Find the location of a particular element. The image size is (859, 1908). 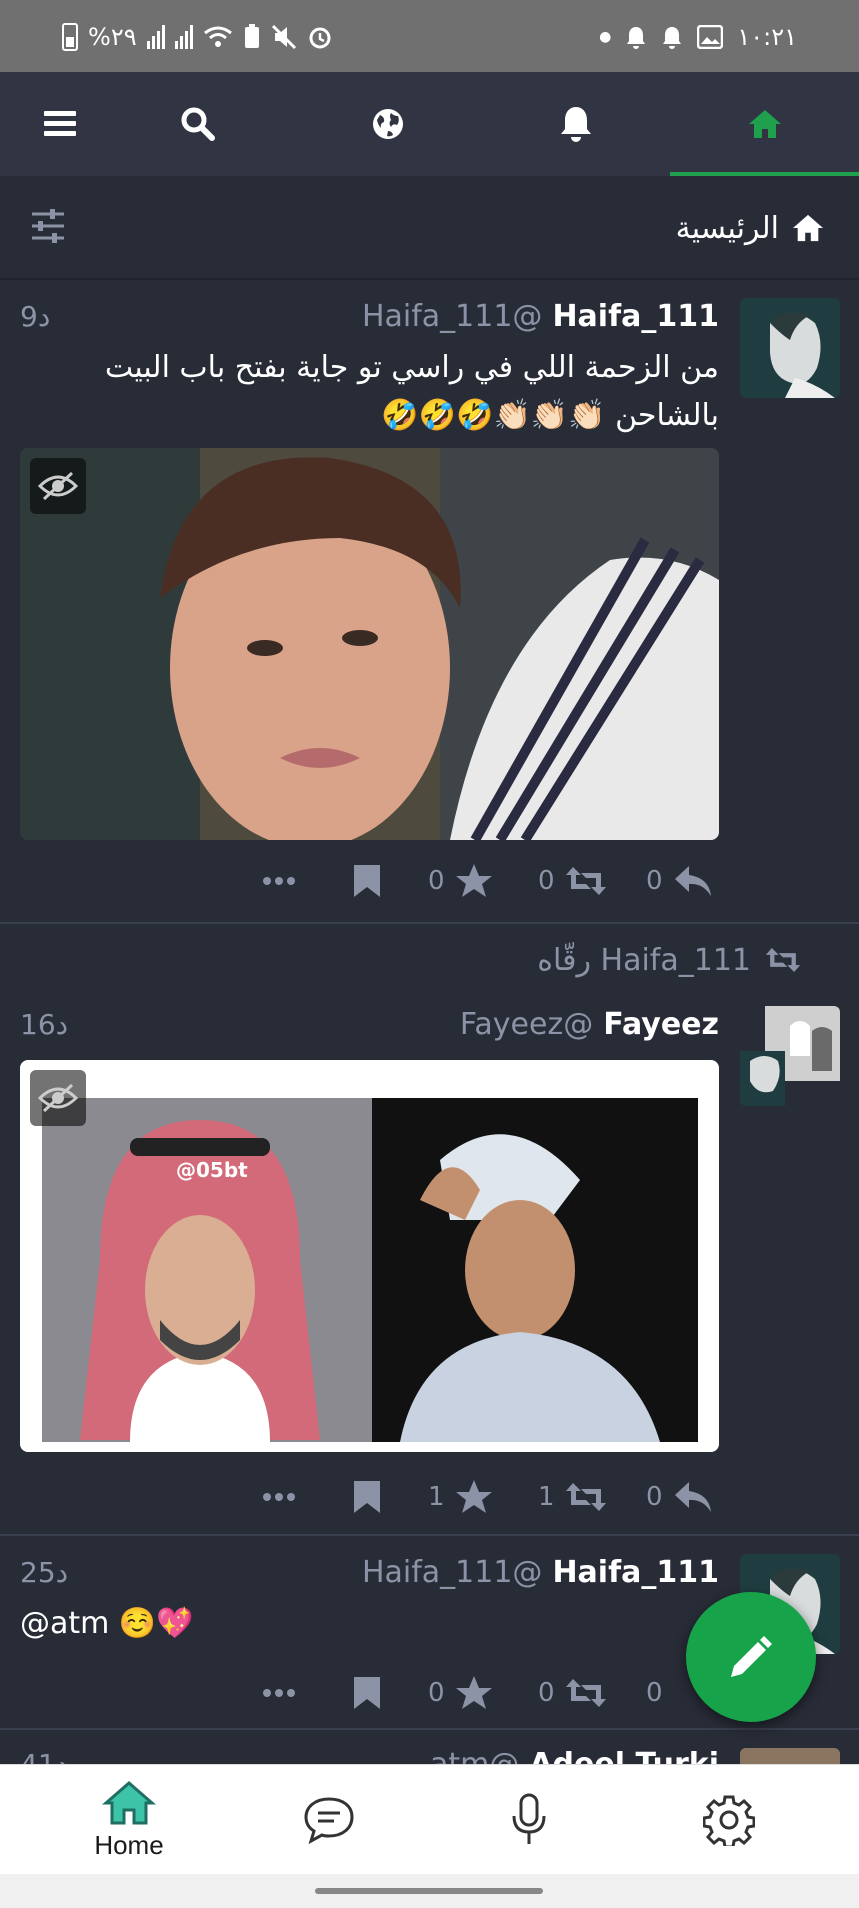

top-navigation-bar is located at coordinates (429, 124).